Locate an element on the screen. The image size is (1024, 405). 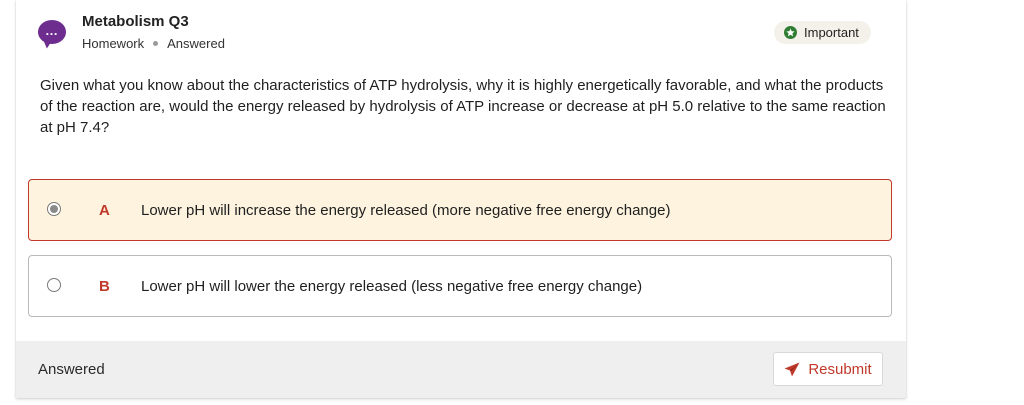
radio-button is located at coordinates (54, 285).